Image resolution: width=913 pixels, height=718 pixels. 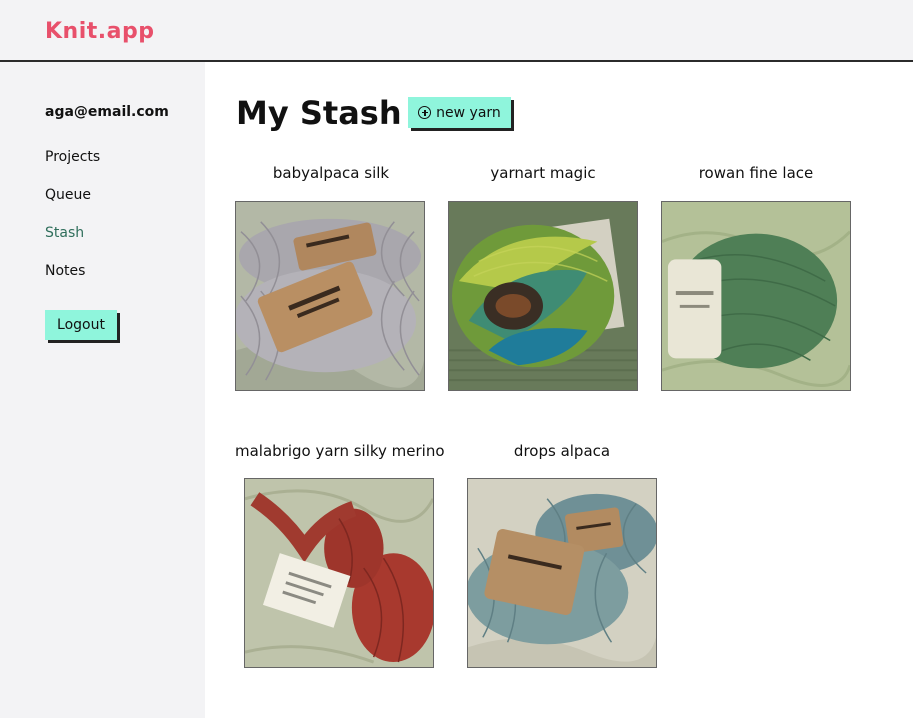 I want to click on new-yarn-button: new yarn, so click(x=459, y=112).